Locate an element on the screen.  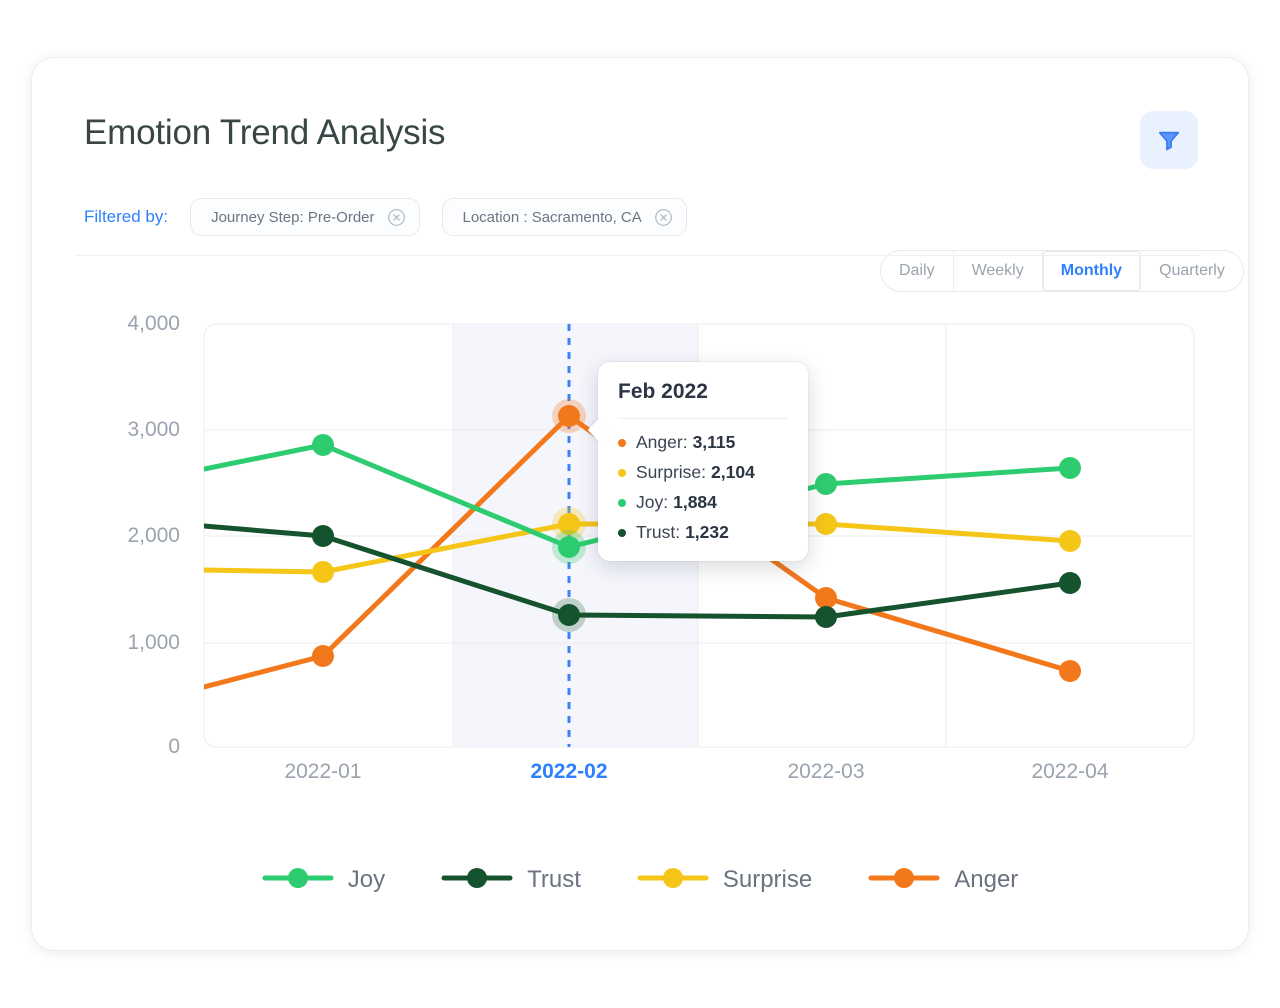
legend-label-trust: Trust is located at coordinates (554, 879).